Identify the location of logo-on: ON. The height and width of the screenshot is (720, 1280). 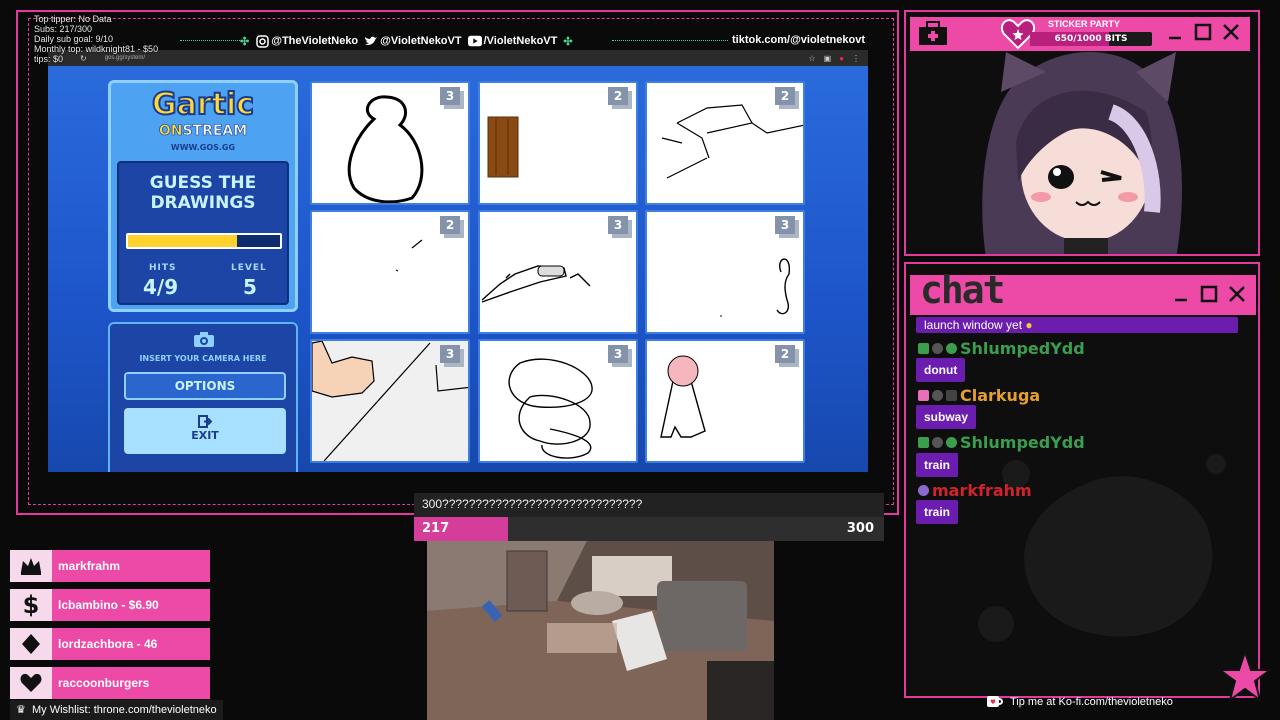
(170, 131).